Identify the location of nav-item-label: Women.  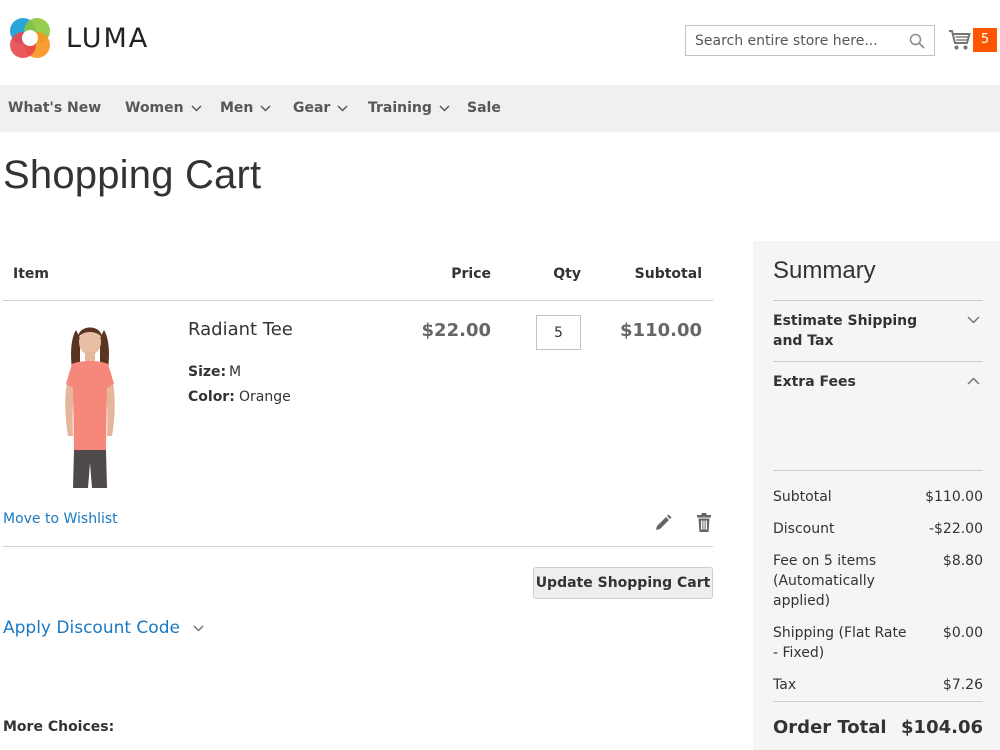
(154, 108).